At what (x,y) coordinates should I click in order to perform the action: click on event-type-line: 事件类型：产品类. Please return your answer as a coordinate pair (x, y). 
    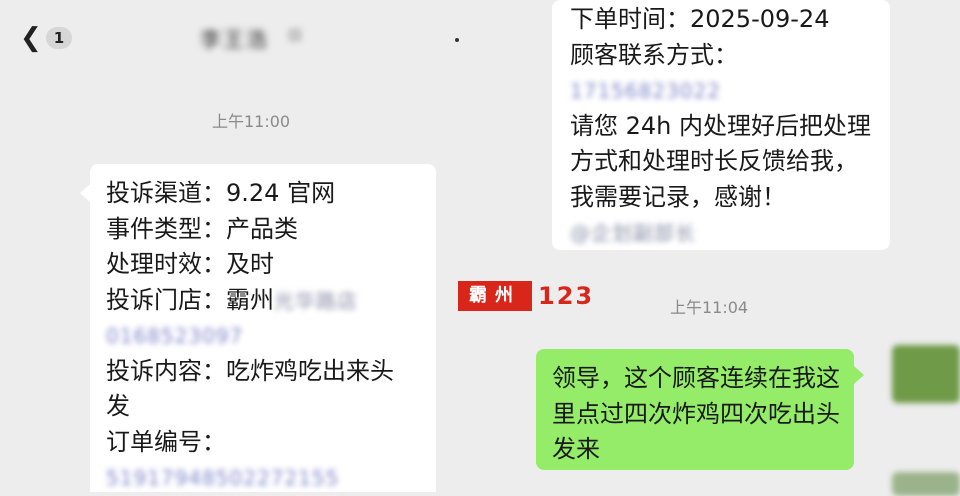
    Looking at the image, I should click on (202, 228).